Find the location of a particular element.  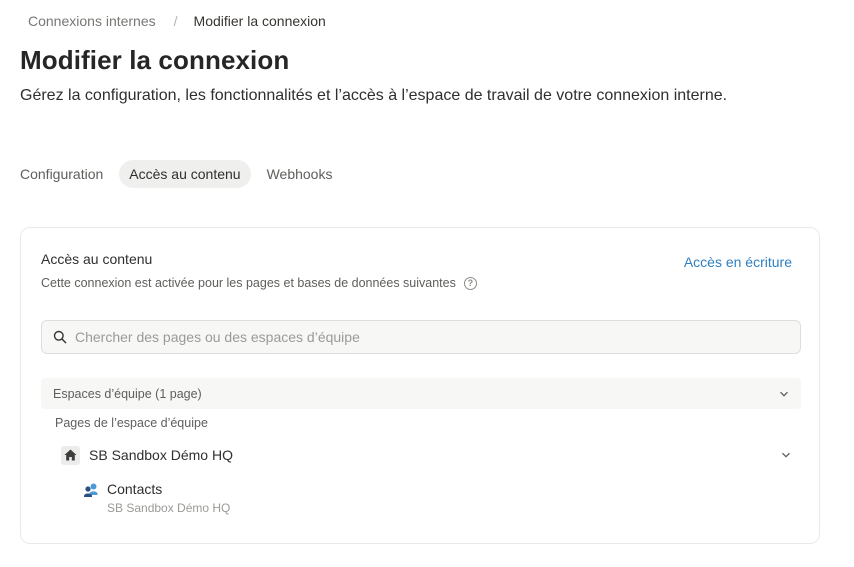

help-icon: ? is located at coordinates (470, 283).